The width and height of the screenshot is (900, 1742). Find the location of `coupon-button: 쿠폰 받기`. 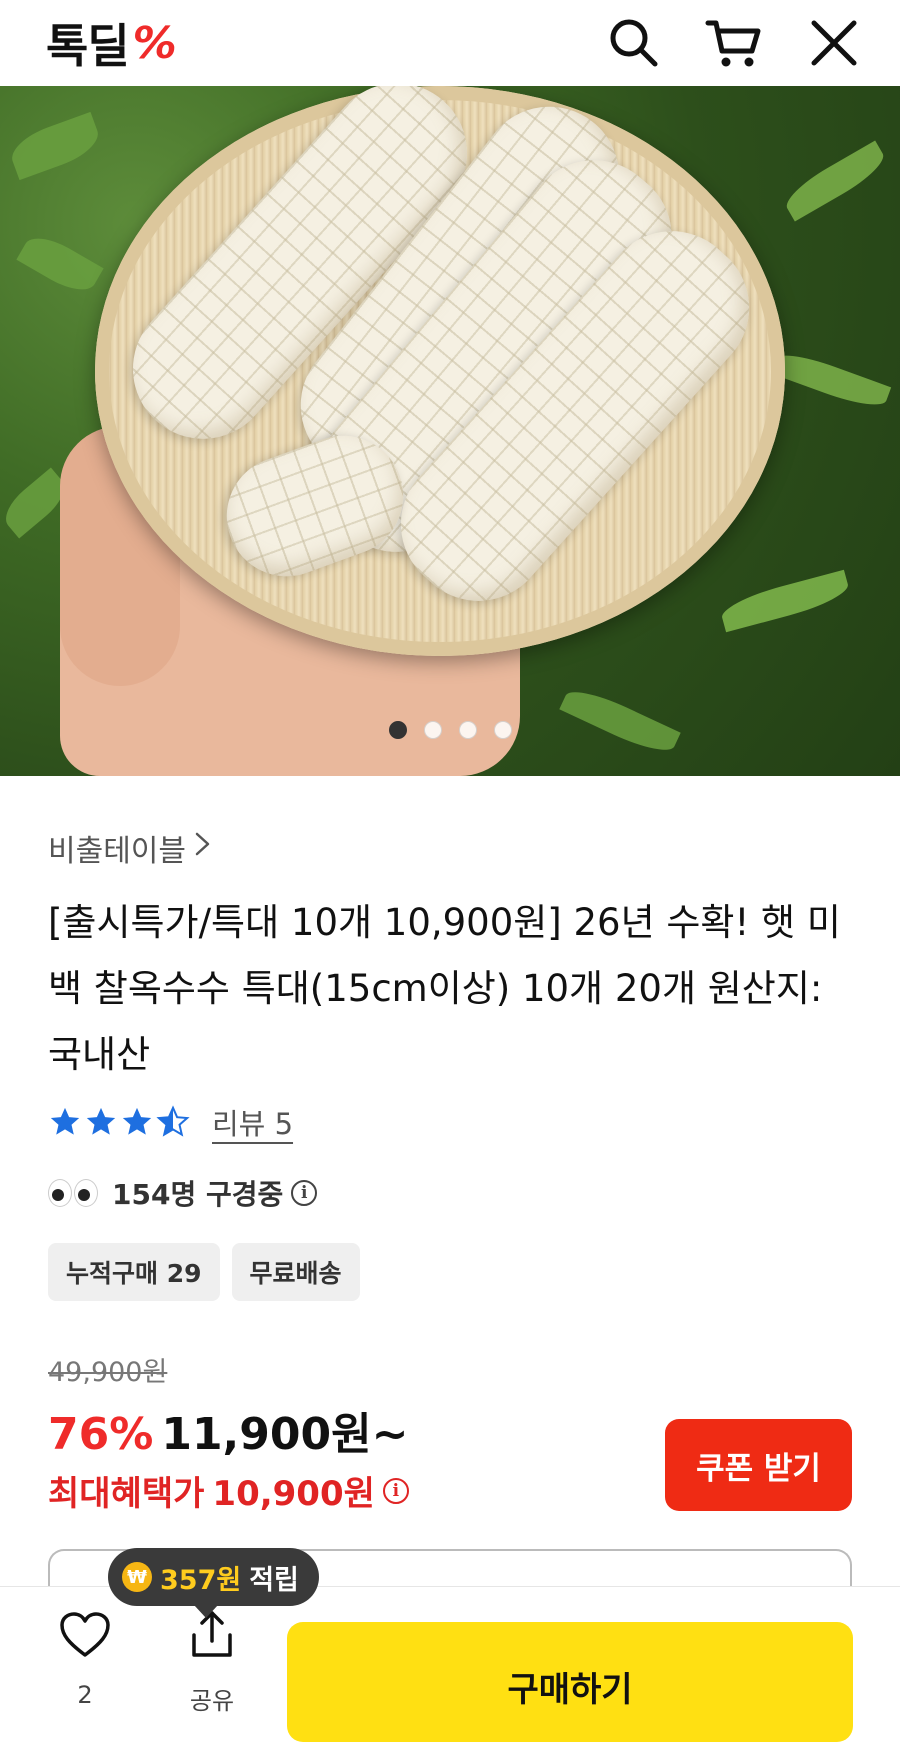

coupon-button: 쿠폰 받기 is located at coordinates (758, 1465).